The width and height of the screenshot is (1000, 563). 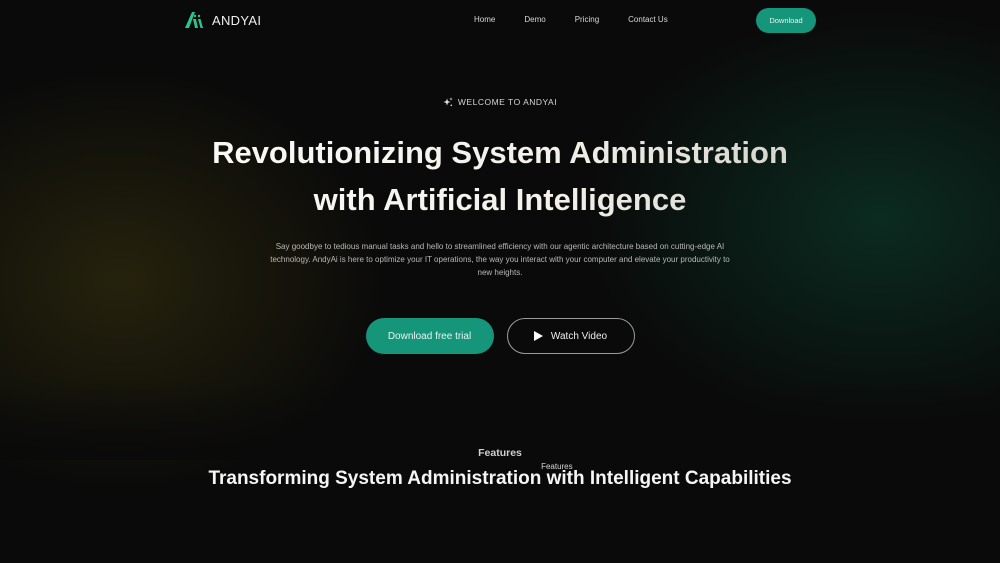 I want to click on nav-download-button: Download, so click(x=786, y=20).